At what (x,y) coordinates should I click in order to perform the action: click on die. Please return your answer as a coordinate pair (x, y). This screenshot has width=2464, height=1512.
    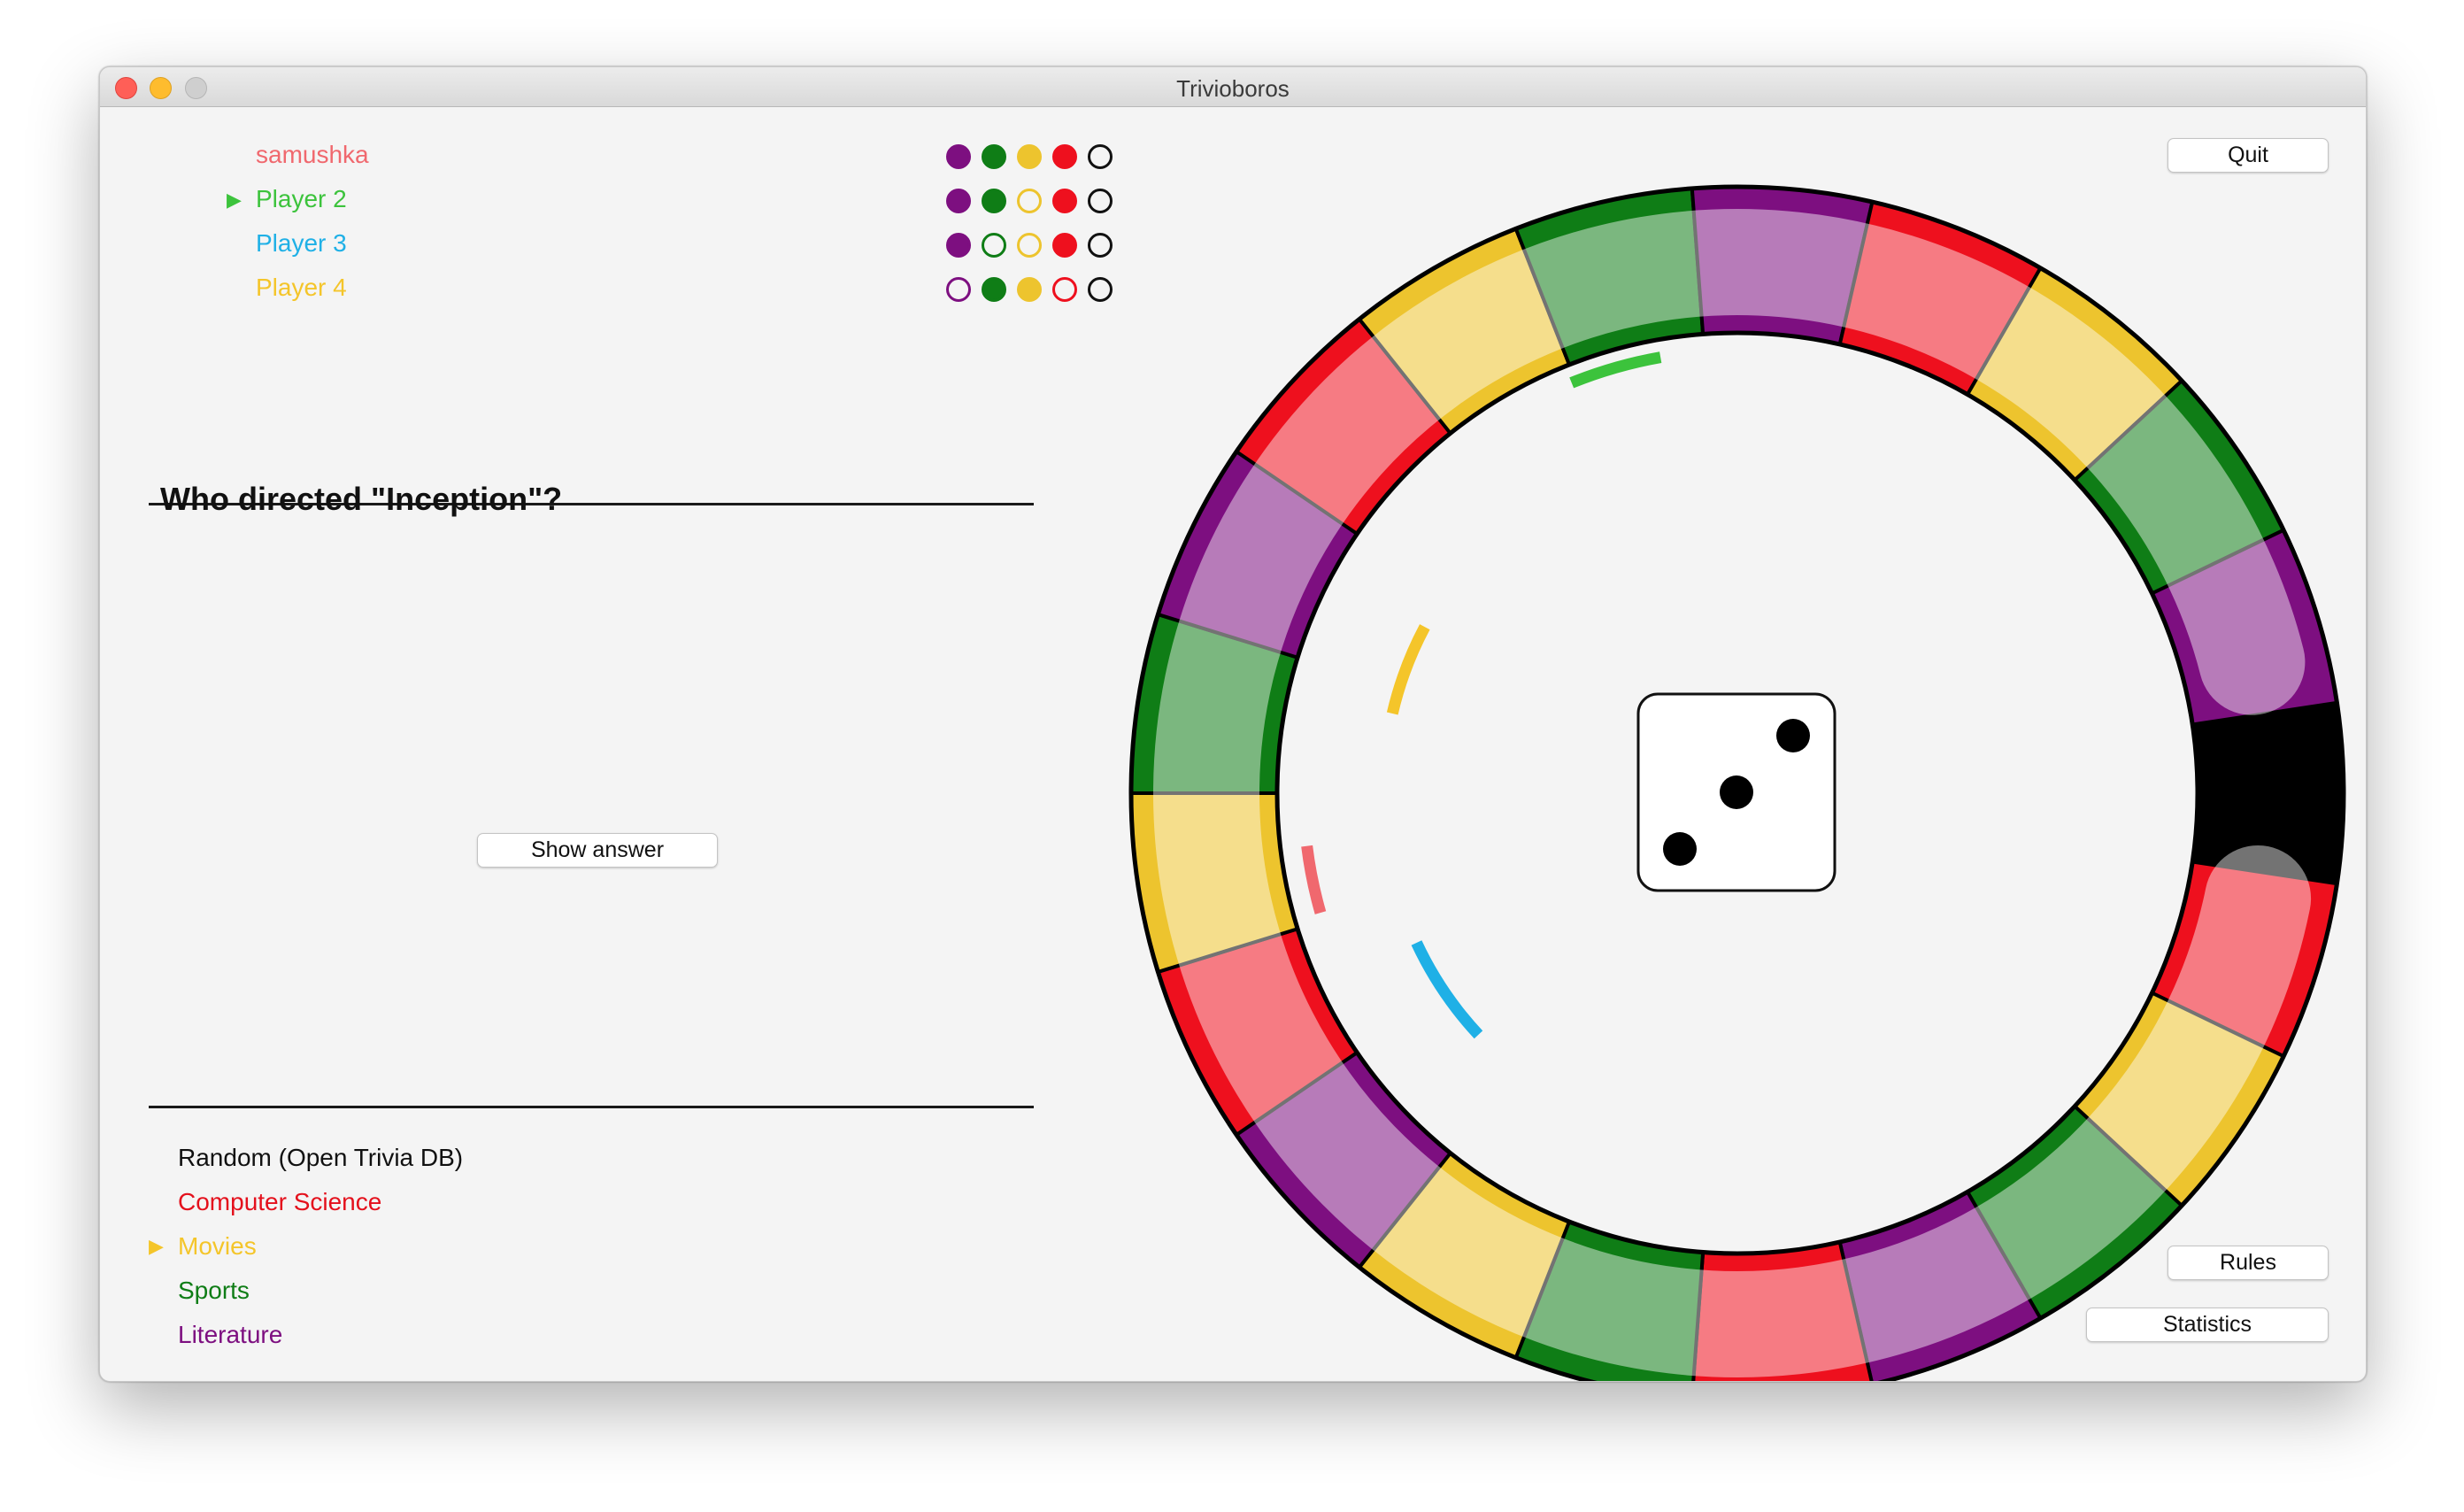
    Looking at the image, I should click on (1736, 792).